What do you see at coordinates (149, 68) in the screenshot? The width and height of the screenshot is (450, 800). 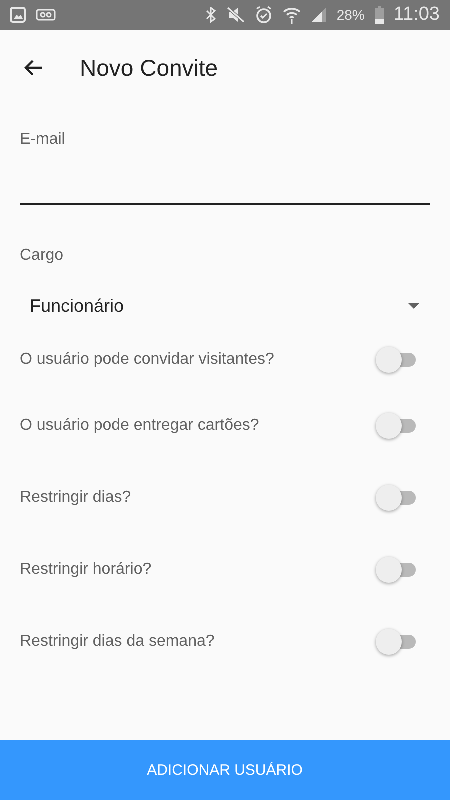 I see `screen-title: Novo Convite` at bounding box center [149, 68].